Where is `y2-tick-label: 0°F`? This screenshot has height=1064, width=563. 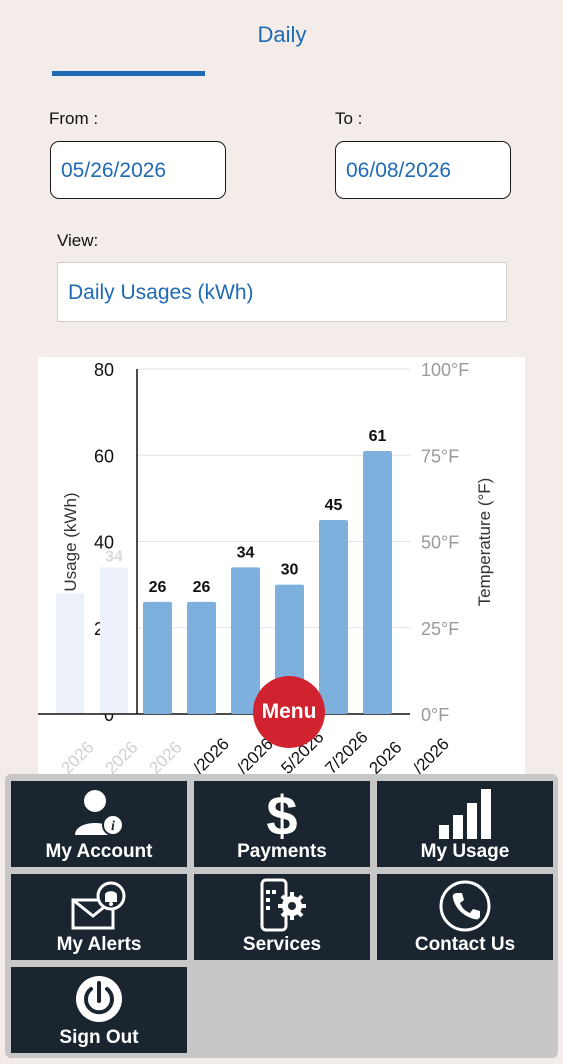
y2-tick-label: 0°F is located at coordinates (435, 715).